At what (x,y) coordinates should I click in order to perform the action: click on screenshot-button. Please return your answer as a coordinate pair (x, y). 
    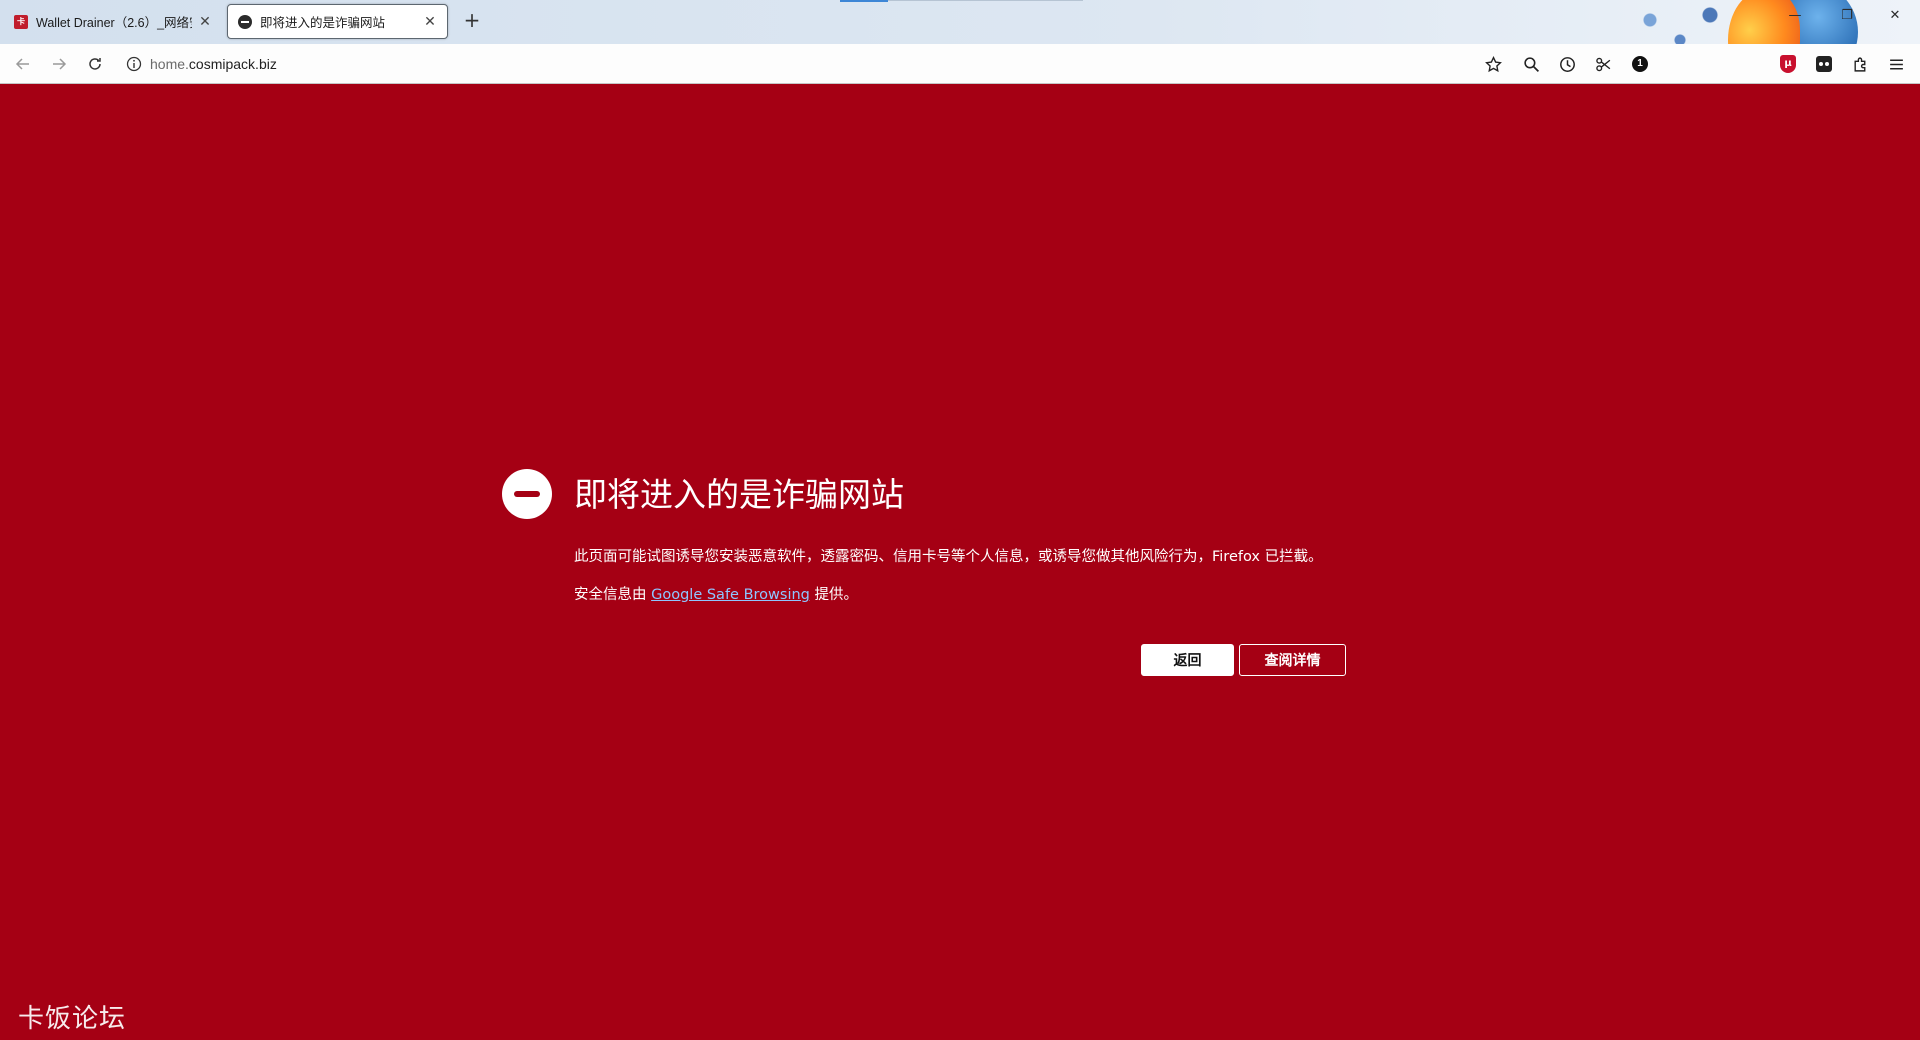
    Looking at the image, I should click on (1603, 64).